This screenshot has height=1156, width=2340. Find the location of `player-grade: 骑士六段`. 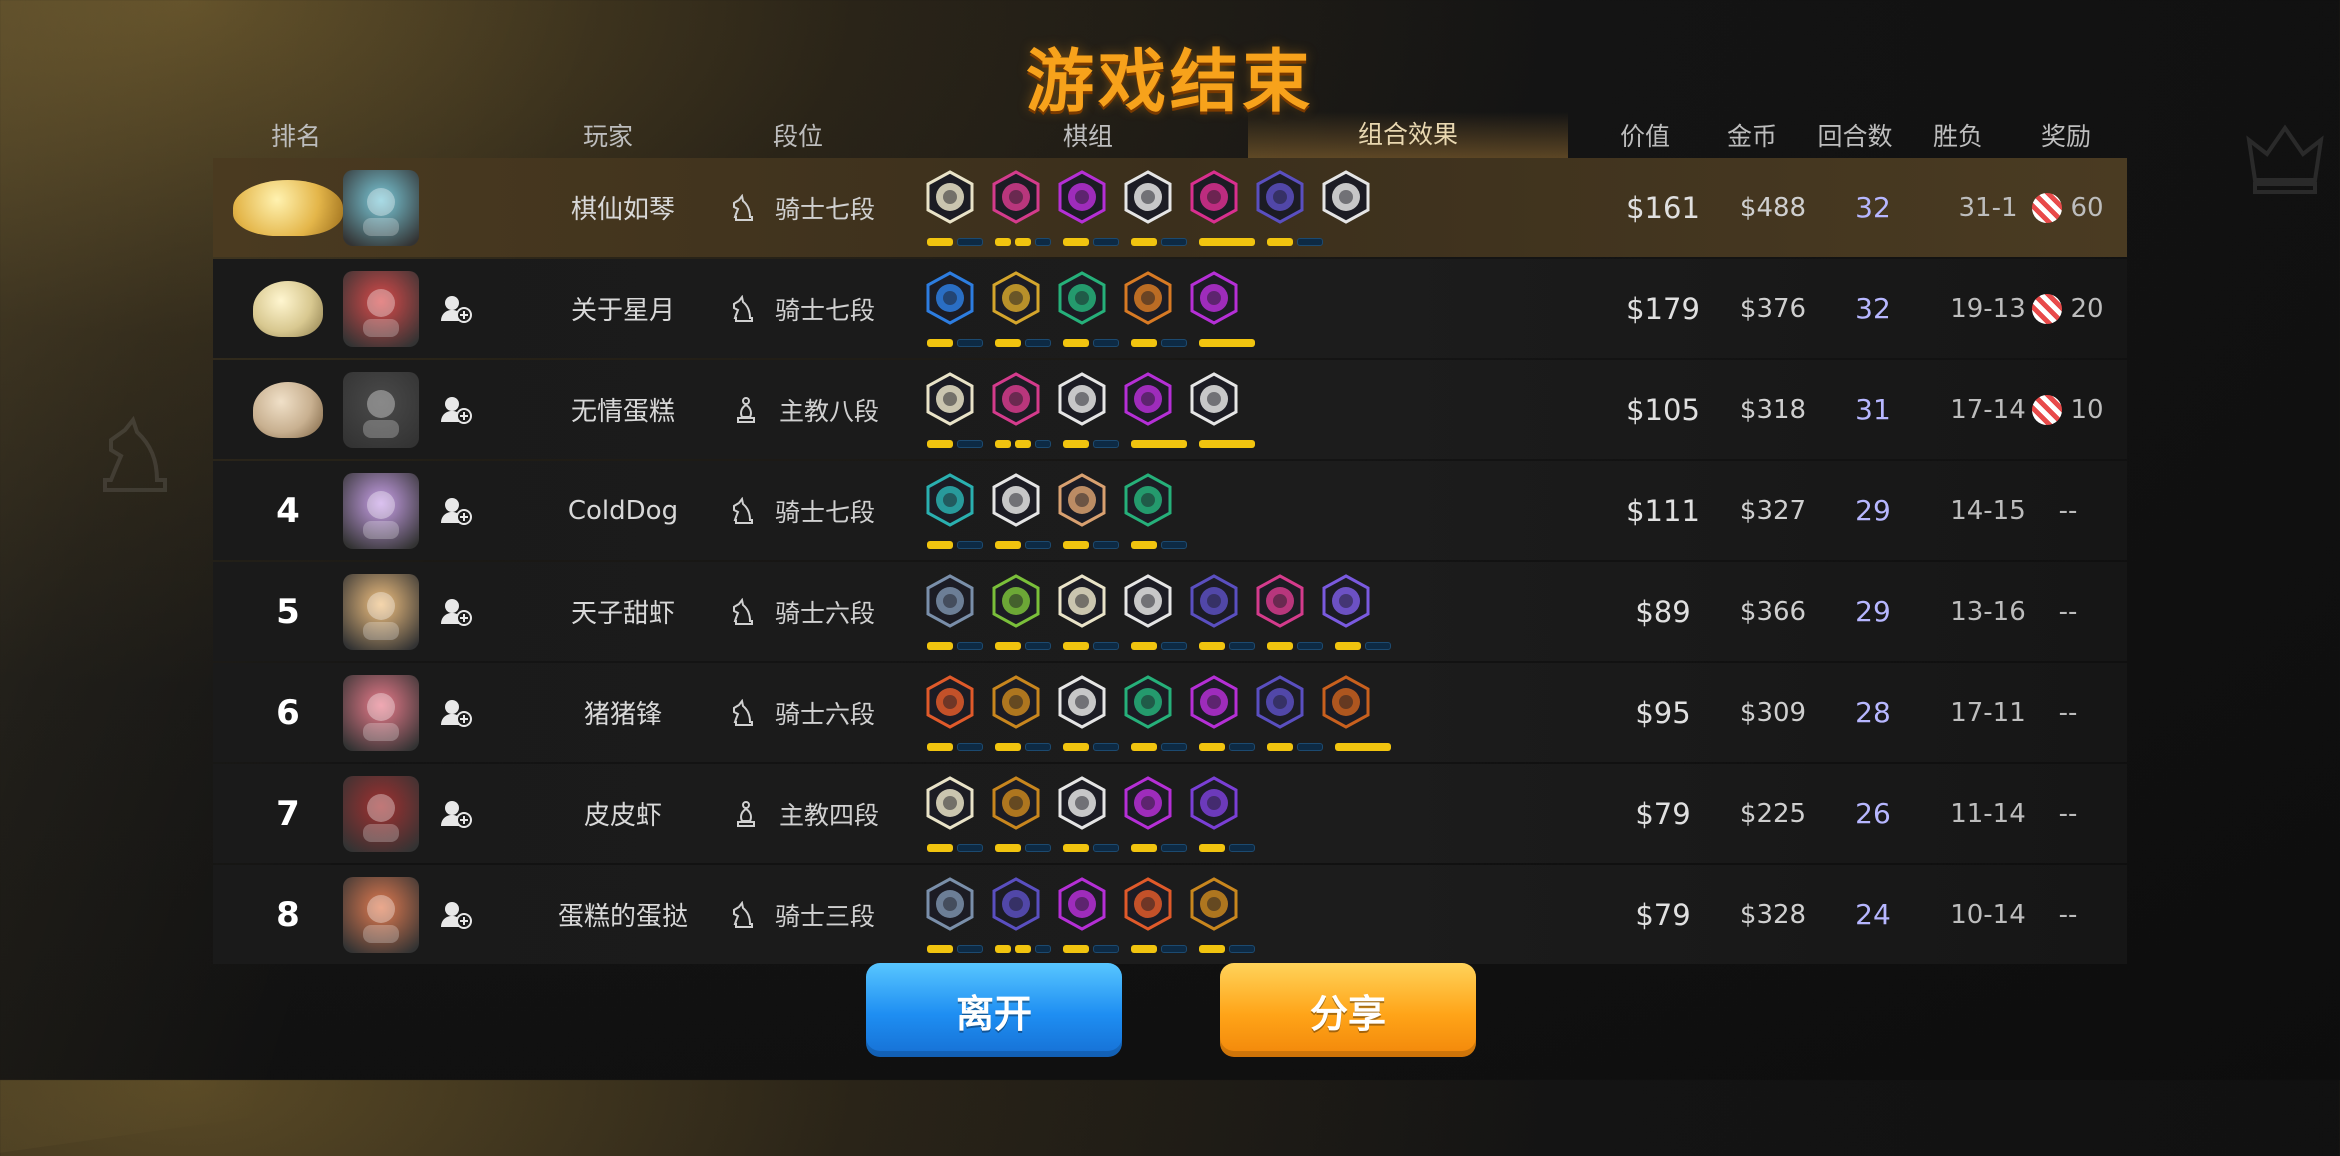

player-grade: 骑士六段 is located at coordinates (833, 611).